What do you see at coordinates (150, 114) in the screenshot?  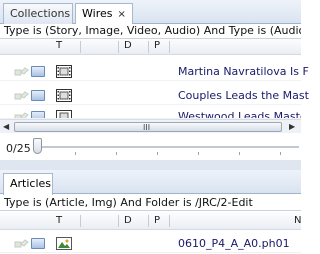 I see `table-row: Westwood Leads Master` at bounding box center [150, 114].